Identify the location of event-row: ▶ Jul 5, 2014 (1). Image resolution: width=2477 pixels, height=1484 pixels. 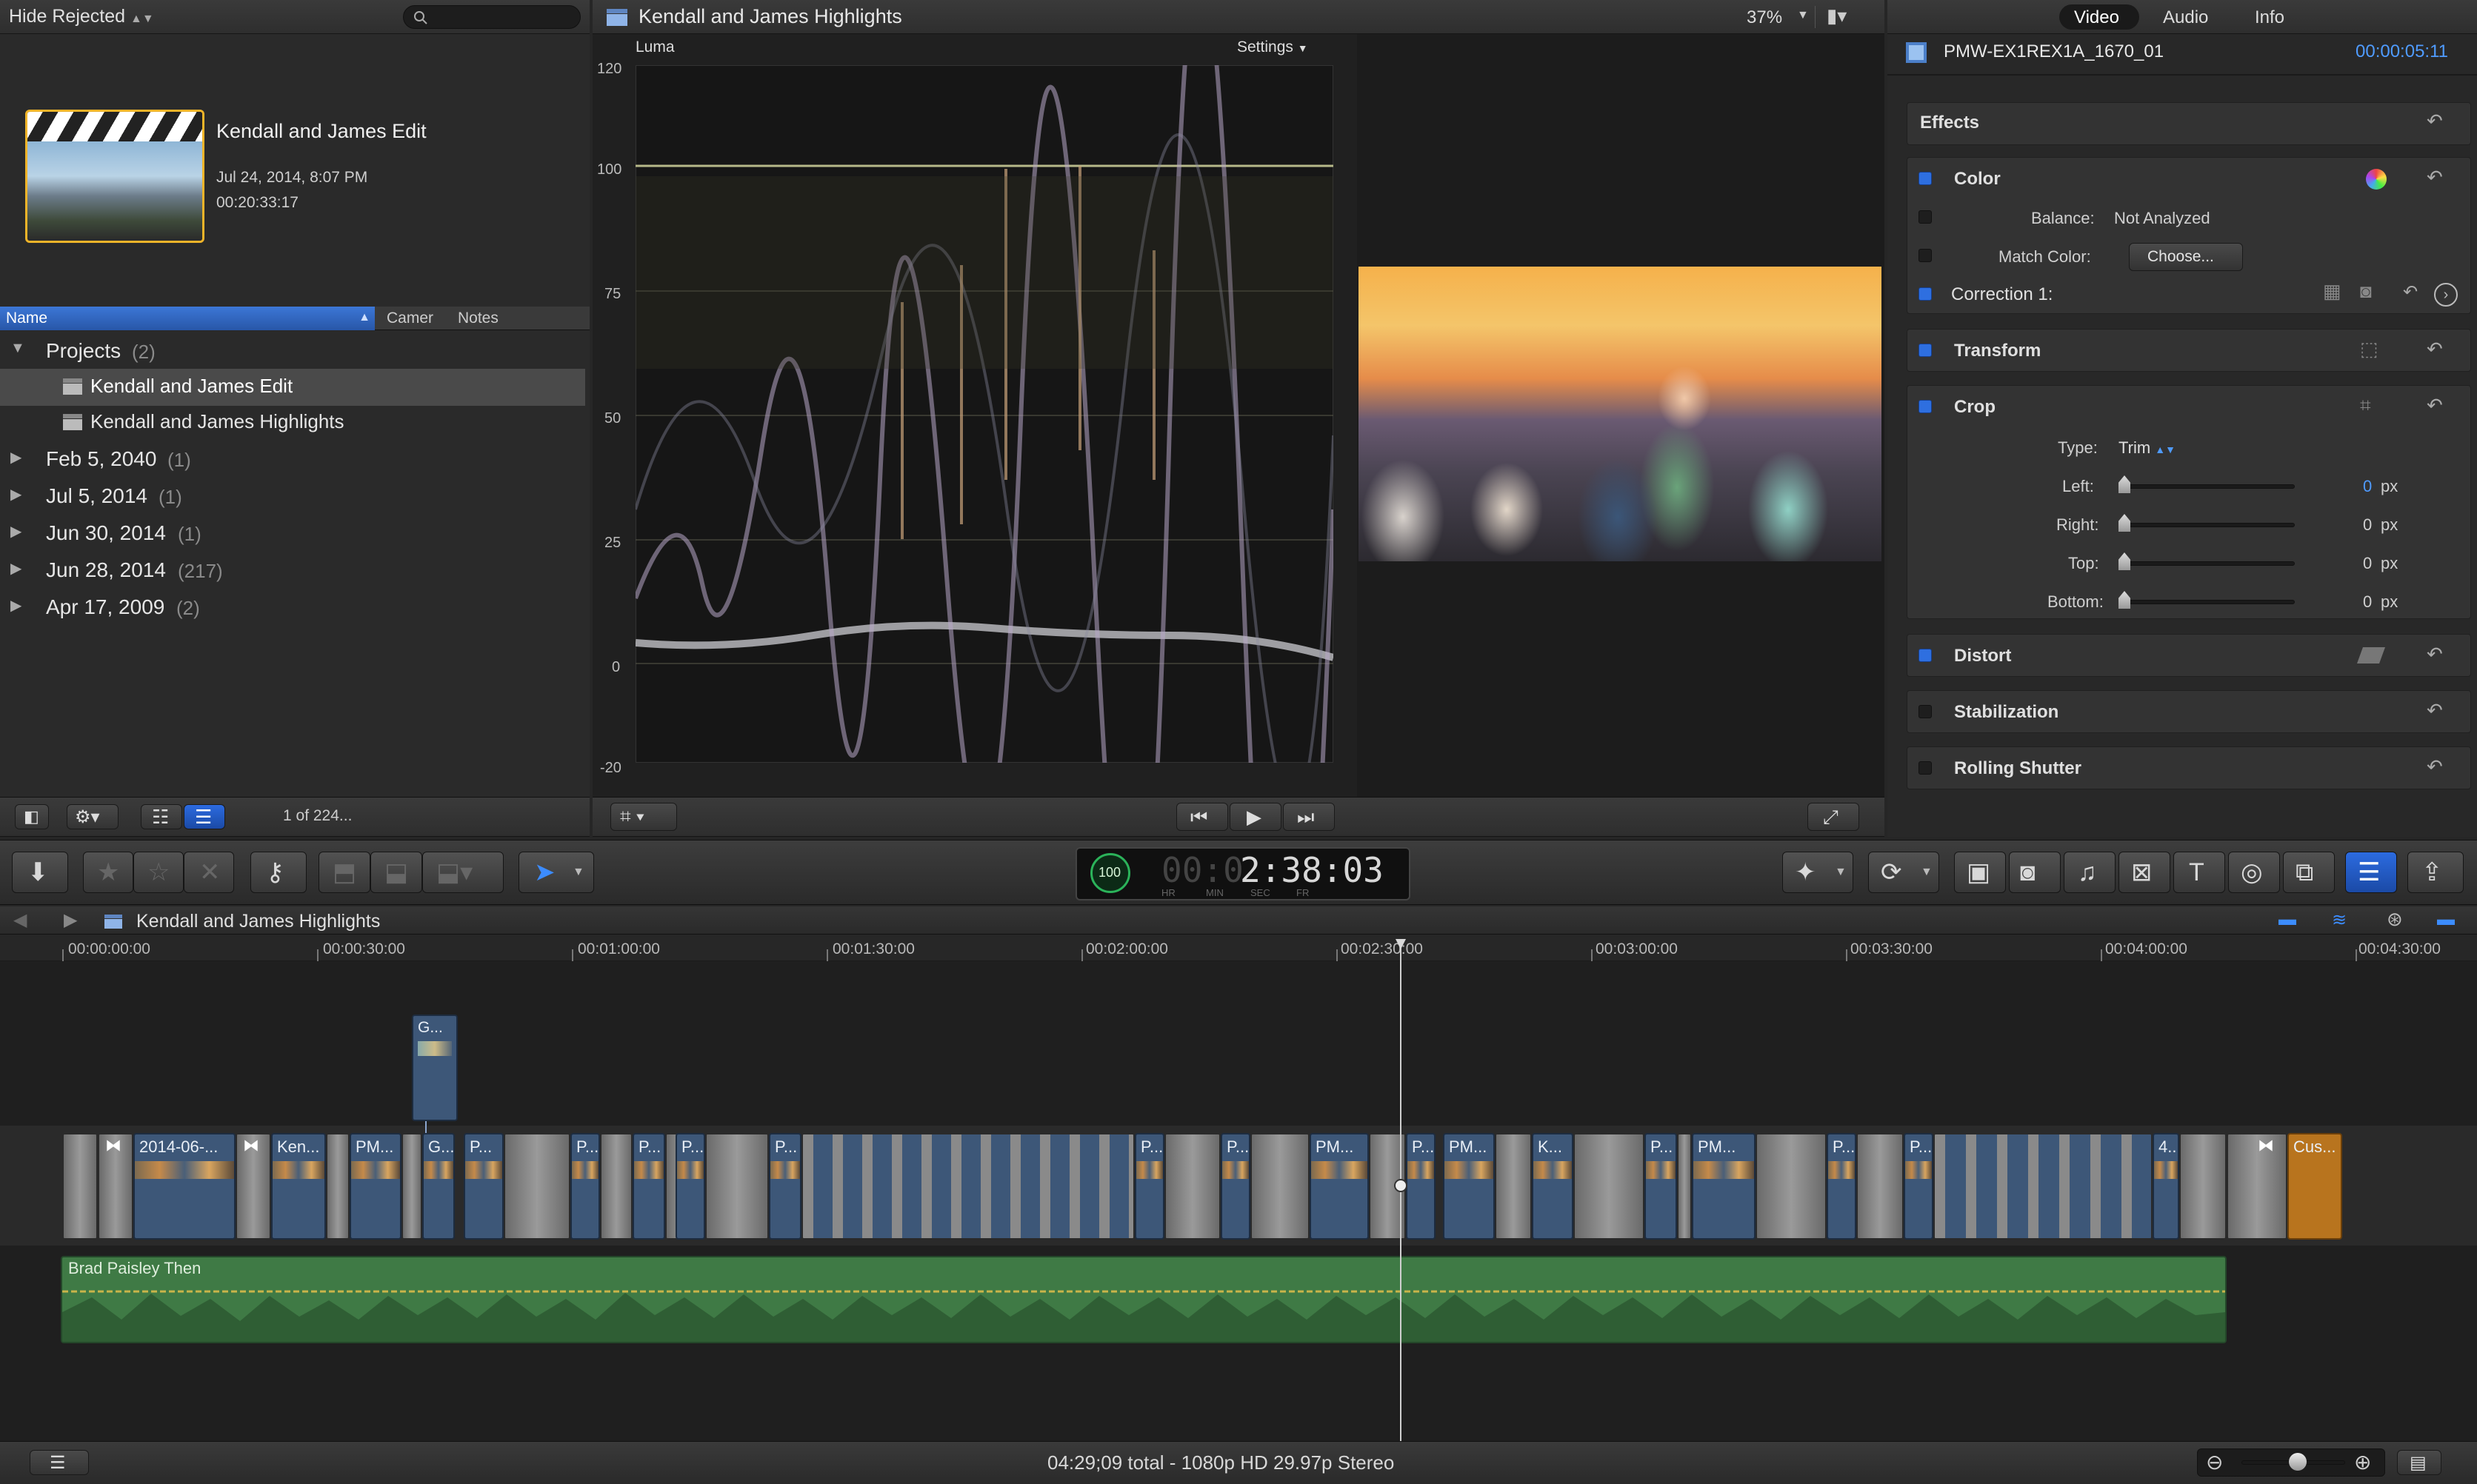
(292, 496).